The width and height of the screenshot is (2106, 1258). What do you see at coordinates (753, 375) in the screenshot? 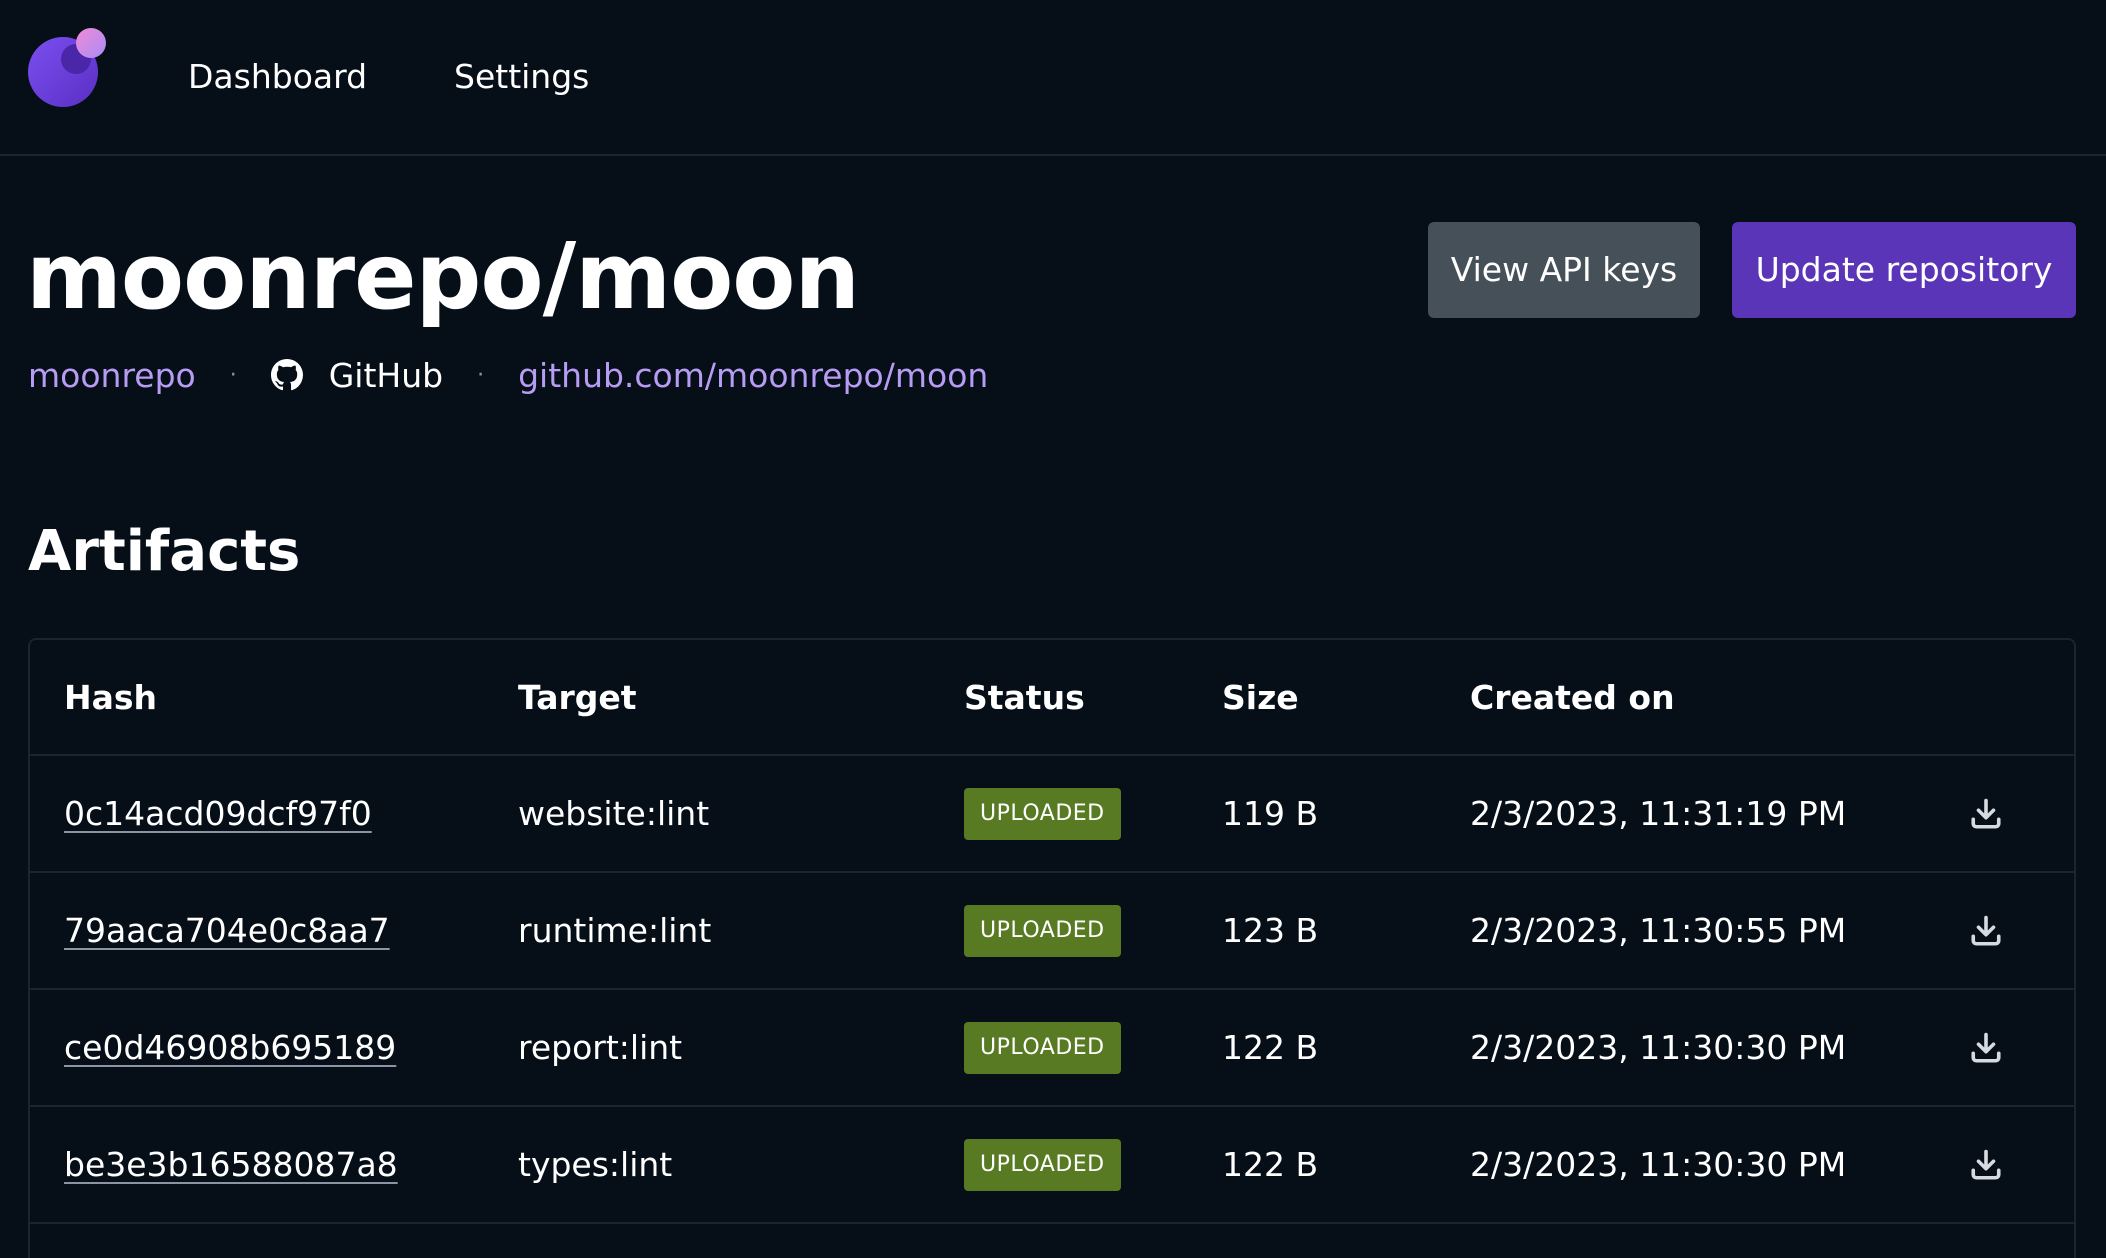
I see `repo-url-link: github.com/moonrepo/moon` at bounding box center [753, 375].